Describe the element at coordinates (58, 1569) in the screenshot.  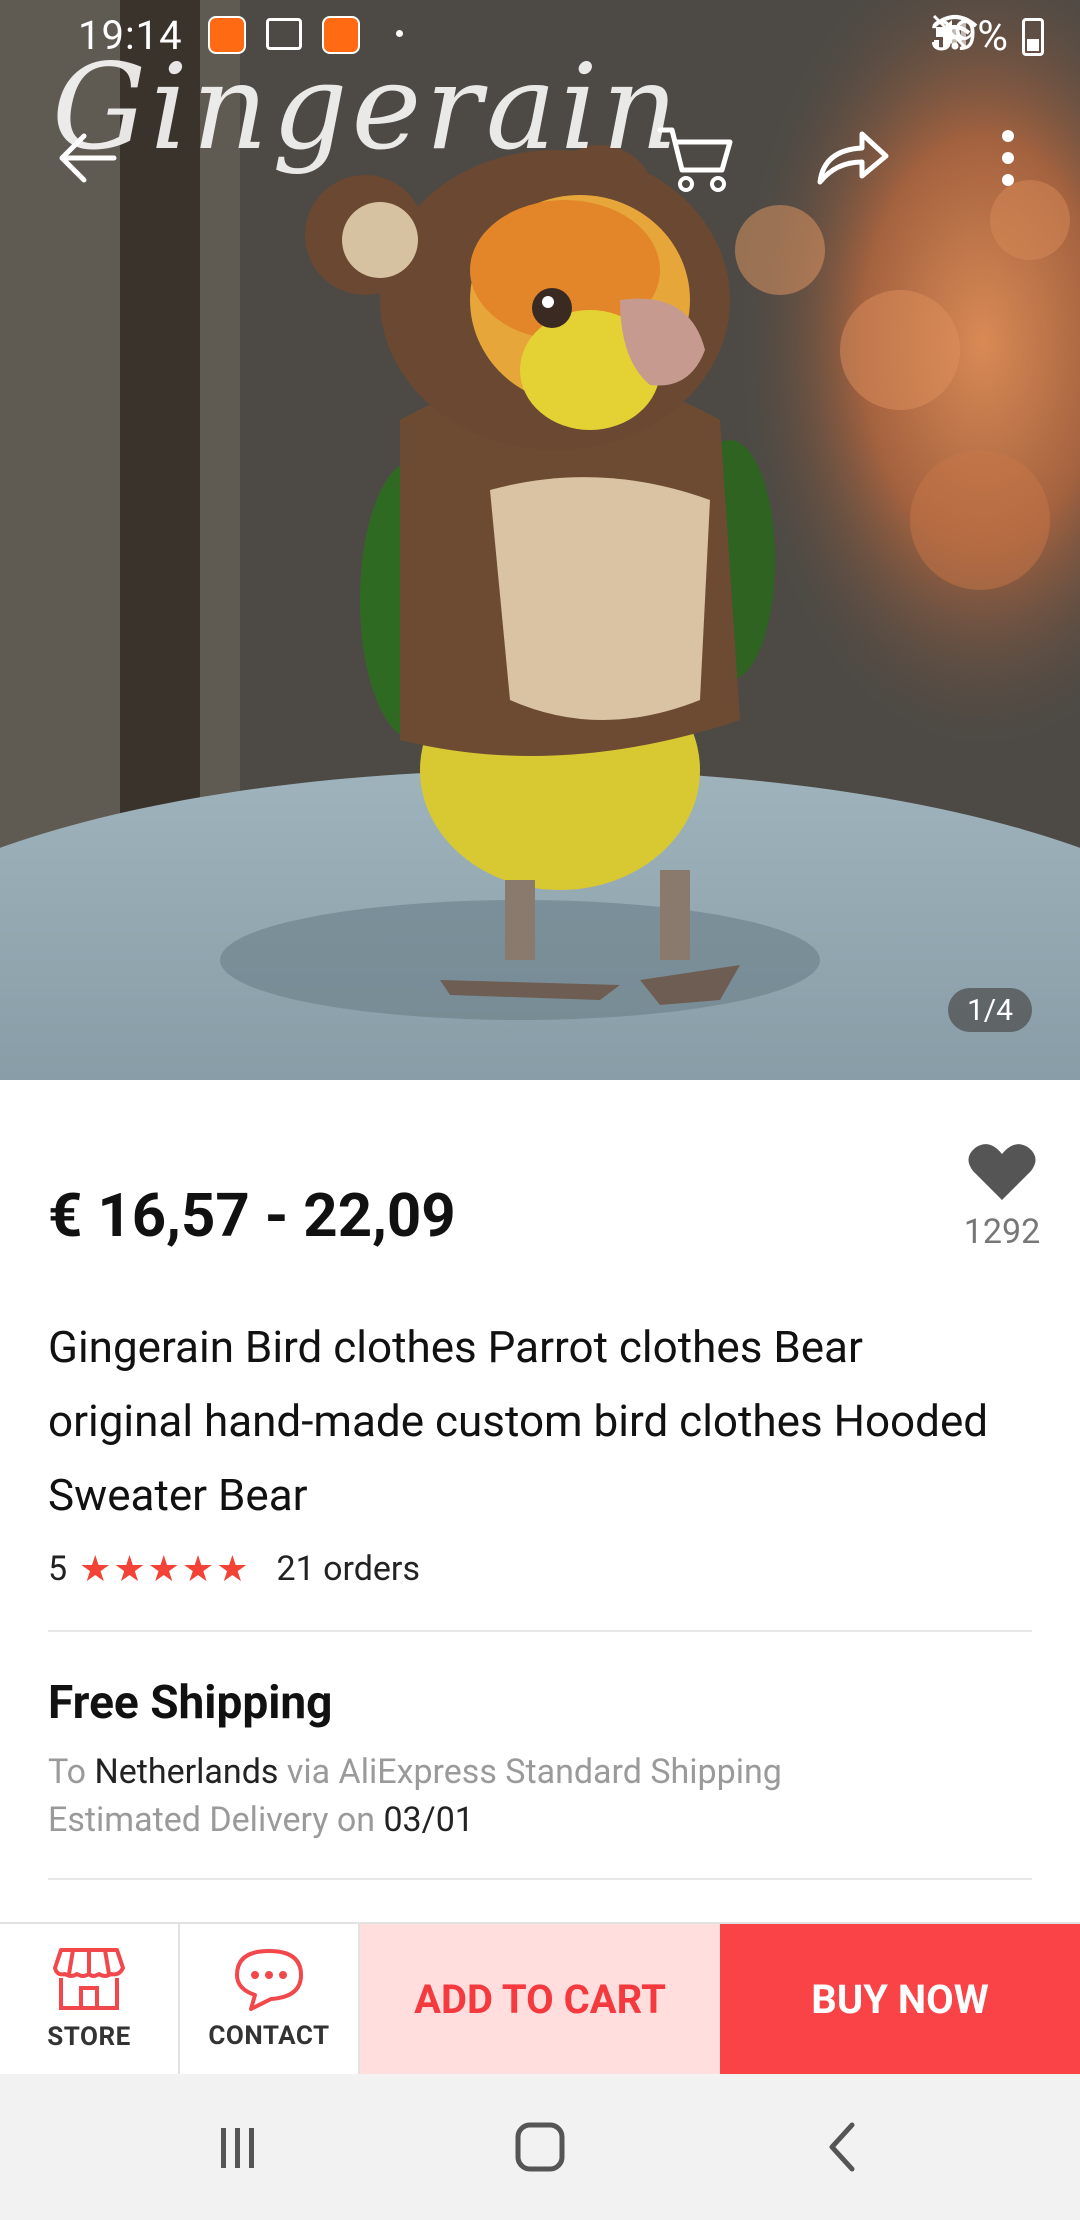
I see `rating-value: 5` at that location.